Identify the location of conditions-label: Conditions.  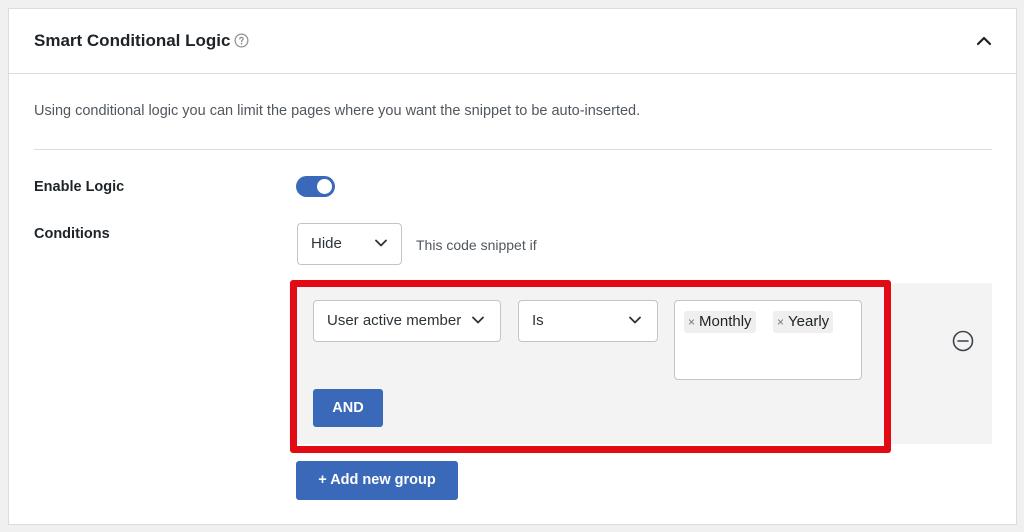
(72, 234).